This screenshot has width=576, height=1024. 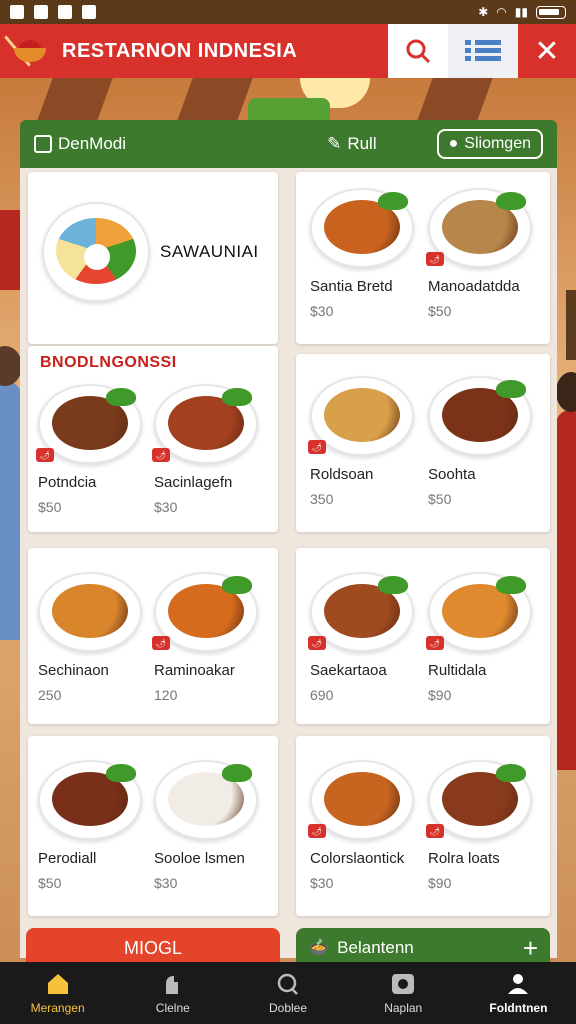 I want to click on nav-item-chef: Clelne, so click(x=172, y=993).